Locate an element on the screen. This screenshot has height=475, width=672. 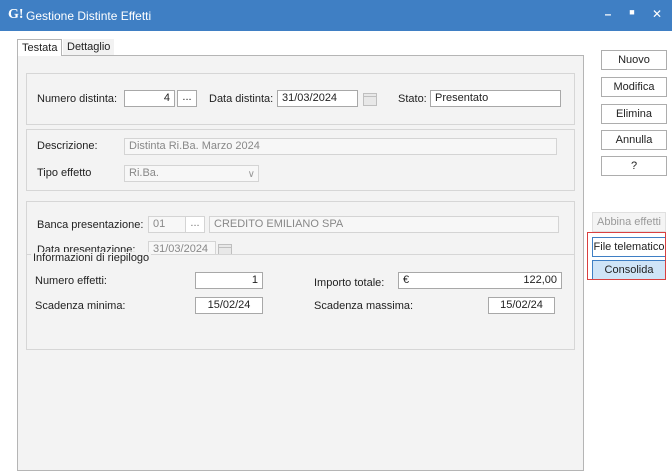
maximize-icon: ■ is located at coordinates (632, 15).